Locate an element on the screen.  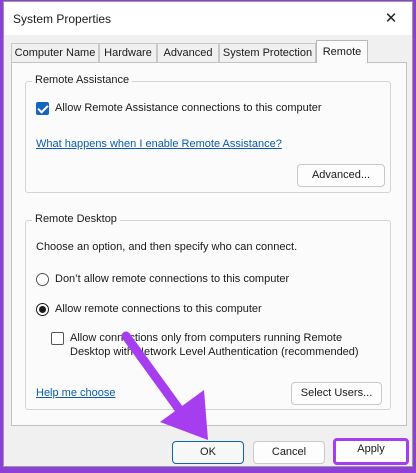
close-icon: ✕ is located at coordinates (391, 19).